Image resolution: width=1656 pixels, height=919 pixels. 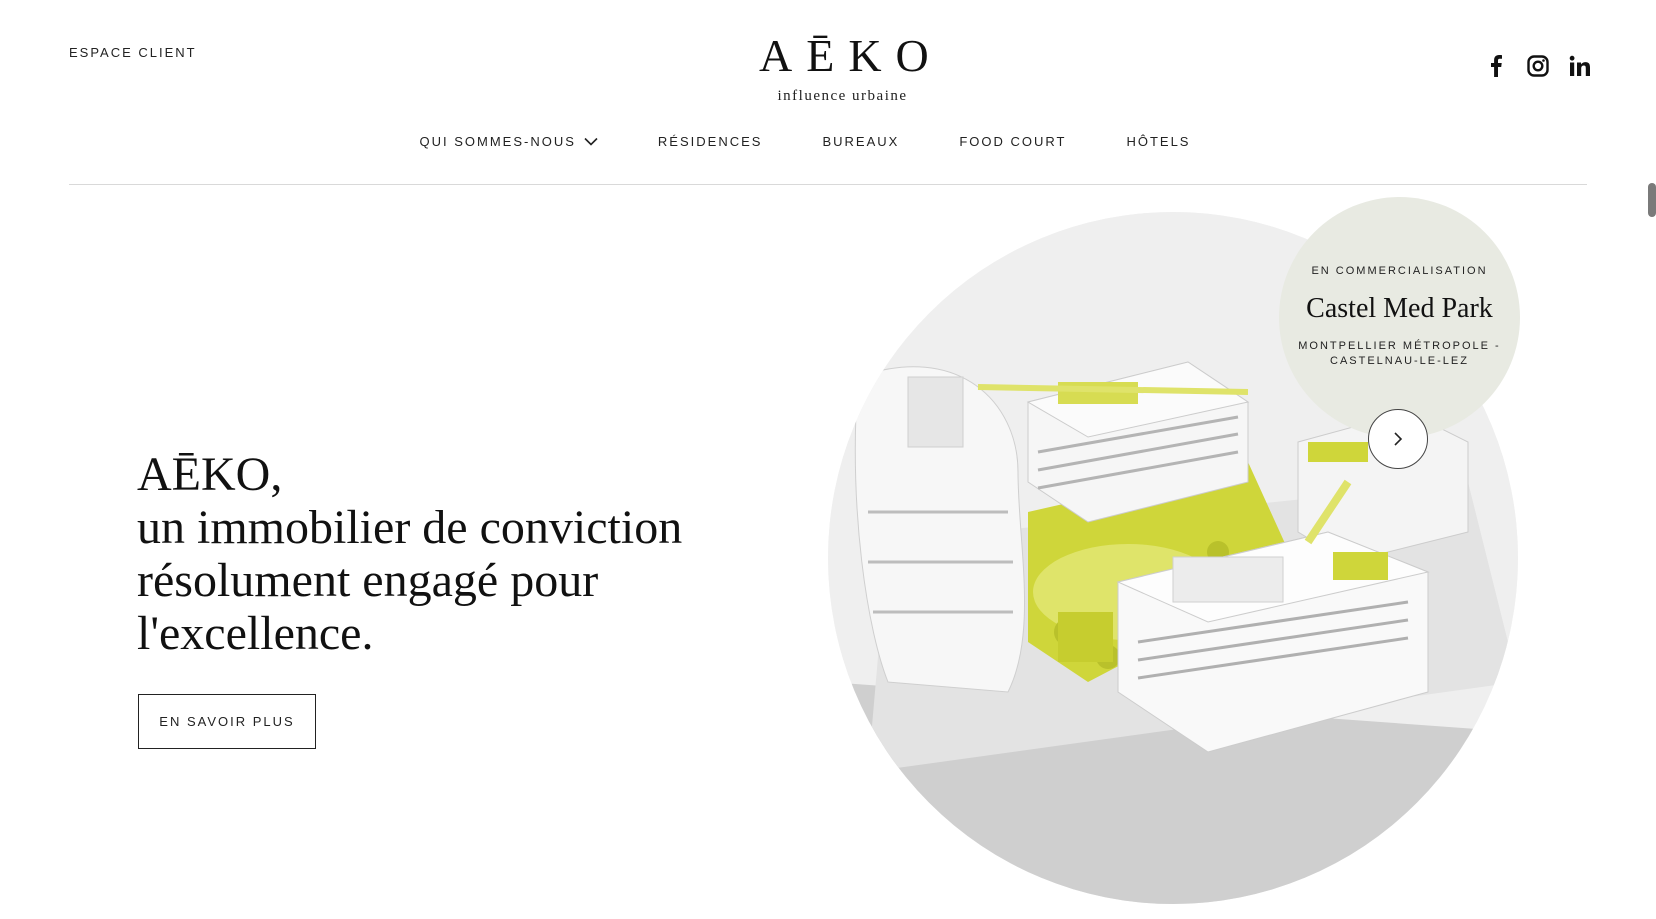 What do you see at coordinates (1399, 361) in the screenshot?
I see `project-location-line: CASTELNAU-LE-LEZ` at bounding box center [1399, 361].